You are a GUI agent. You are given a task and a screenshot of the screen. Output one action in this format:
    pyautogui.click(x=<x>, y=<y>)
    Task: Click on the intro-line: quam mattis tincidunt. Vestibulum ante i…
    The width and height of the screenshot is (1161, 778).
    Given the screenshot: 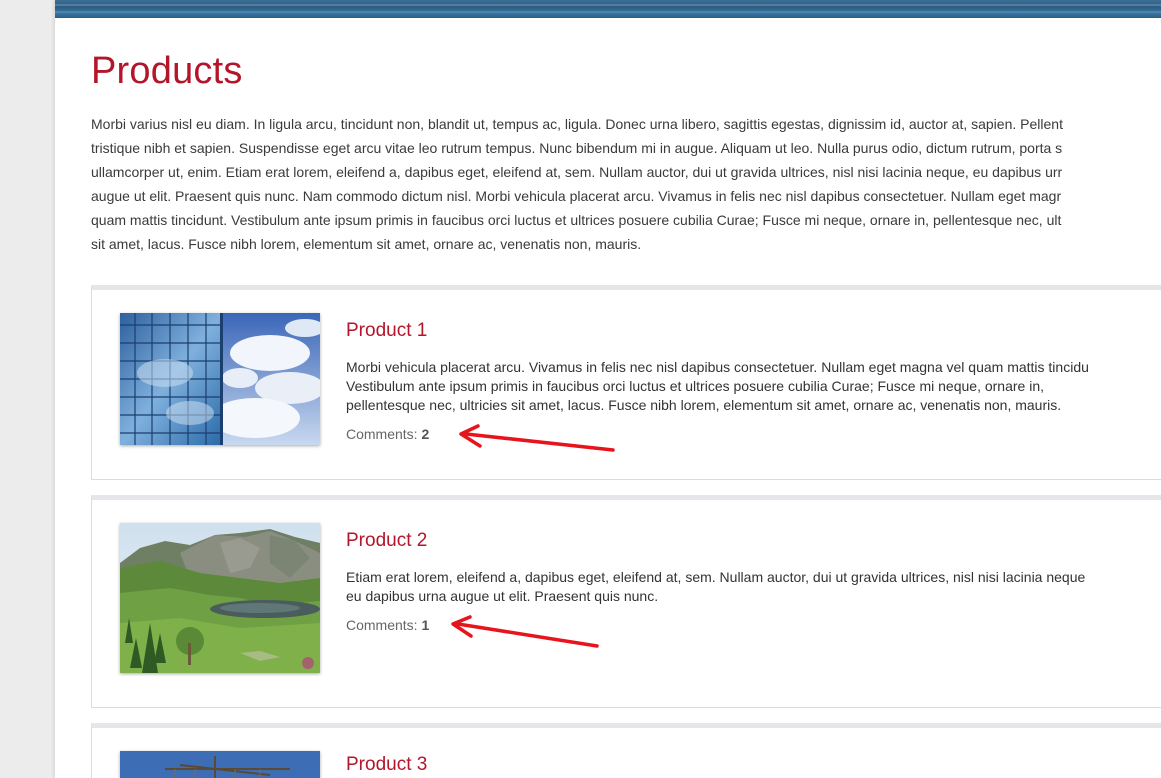 What is the action you would take?
    pyautogui.click(x=576, y=220)
    